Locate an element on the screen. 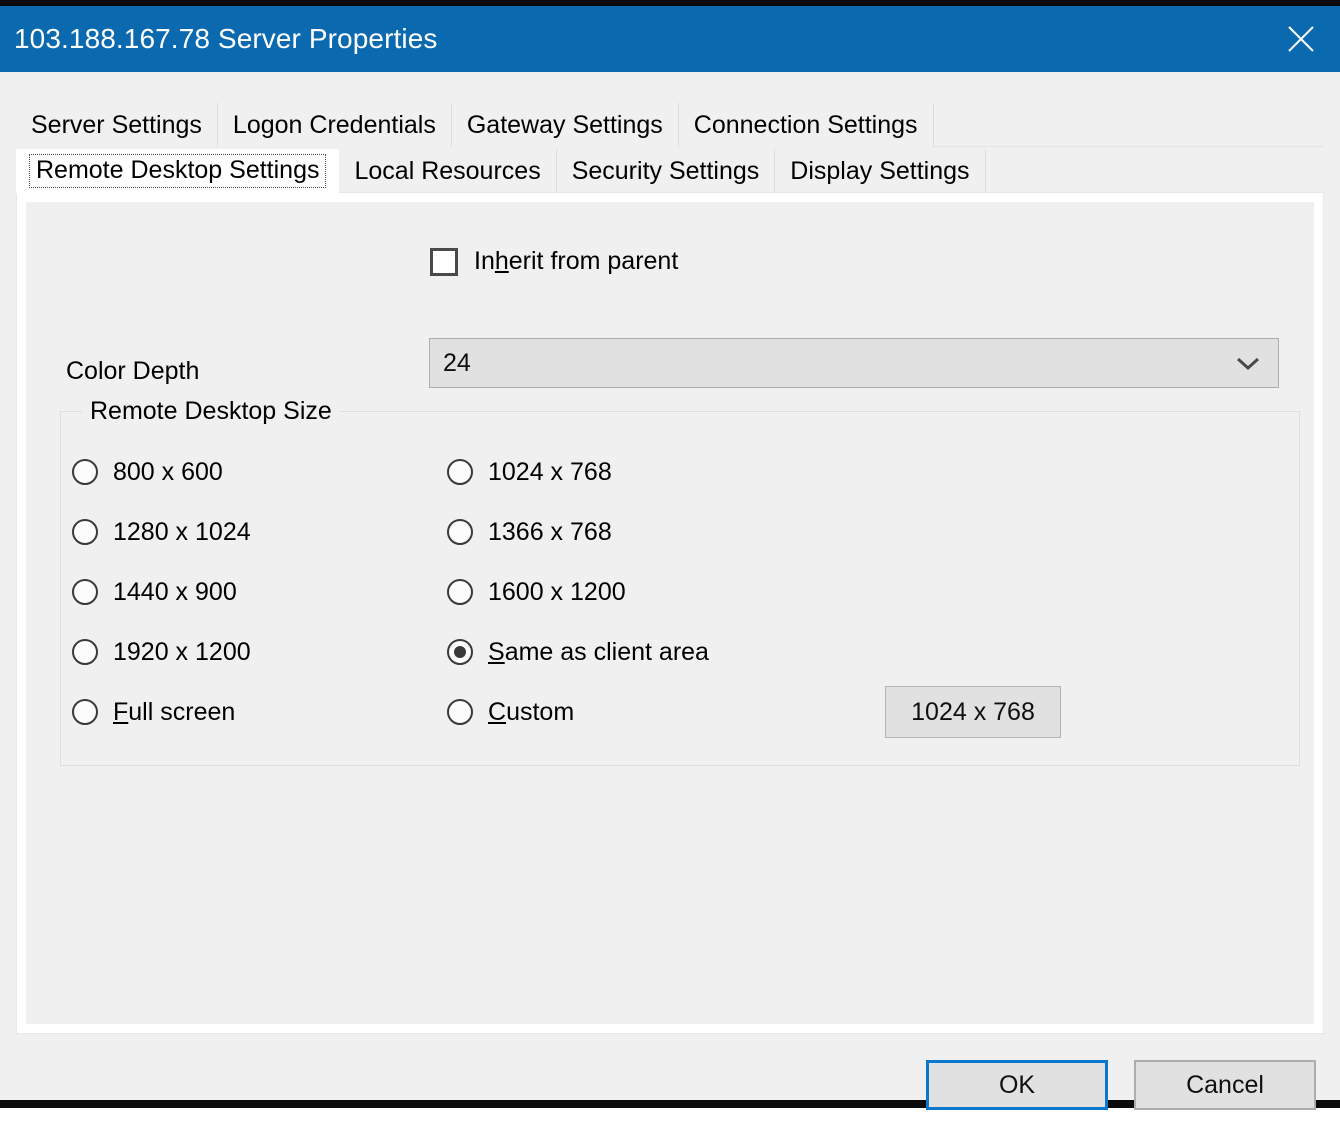  radio-option-1280x1024: 1280 x 1024 is located at coordinates (259, 532).